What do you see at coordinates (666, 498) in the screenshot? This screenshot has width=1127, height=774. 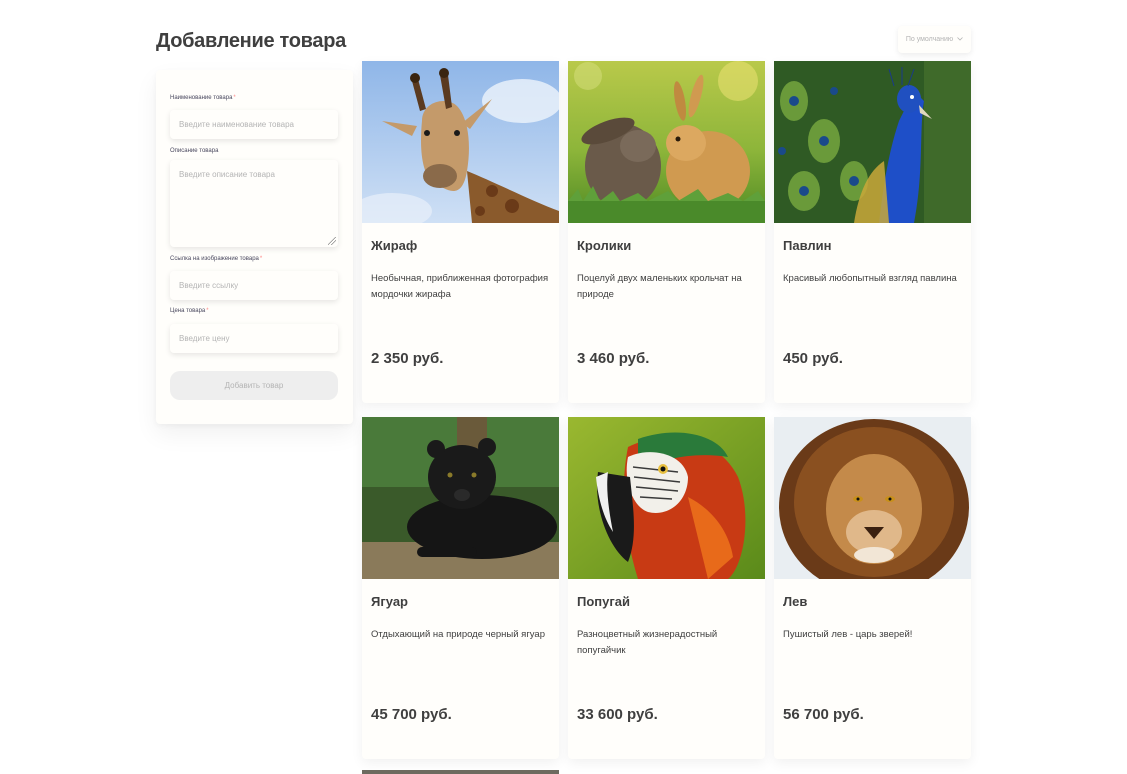 I see `parrot-photo` at bounding box center [666, 498].